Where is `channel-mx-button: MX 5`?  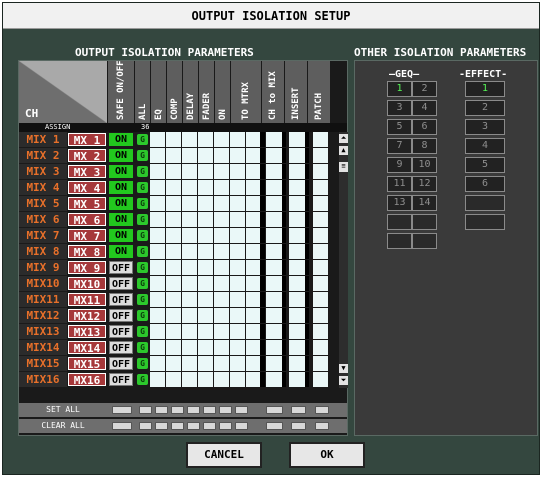
channel-mx-button: MX 5 is located at coordinates (87, 204).